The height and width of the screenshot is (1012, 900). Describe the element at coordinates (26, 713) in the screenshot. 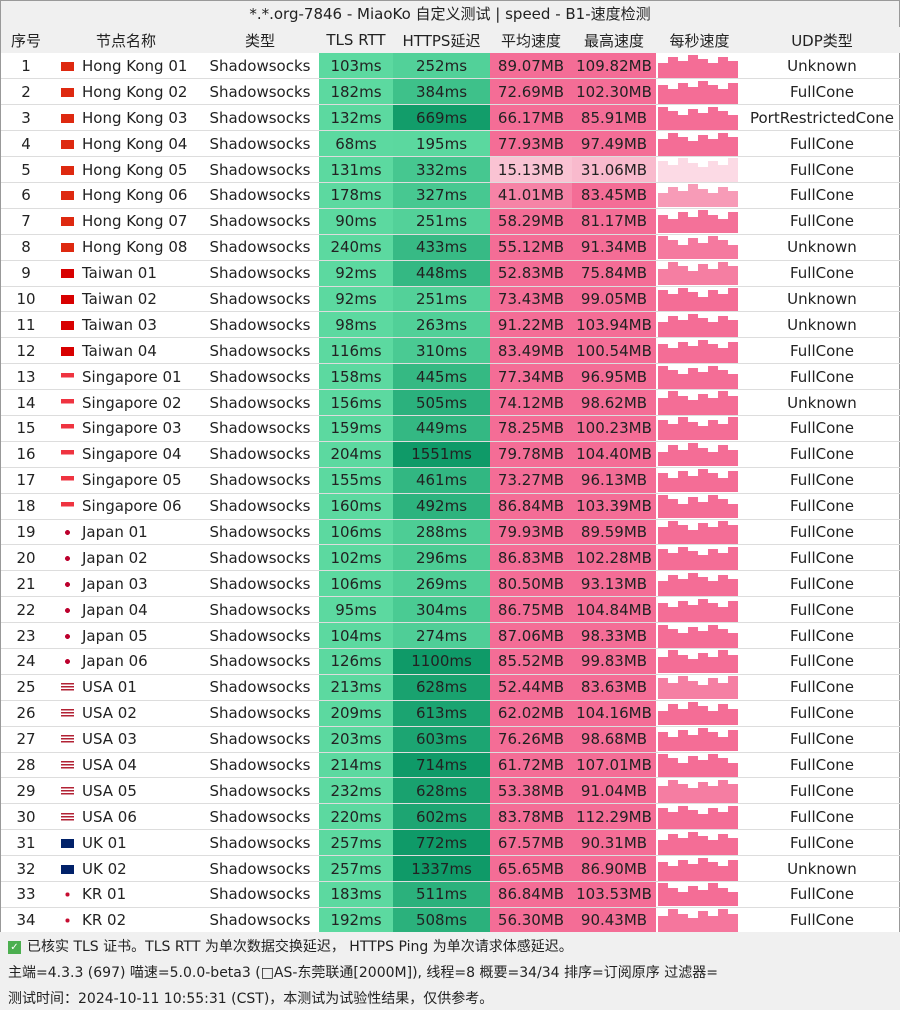

I see `index-cell: 26` at that location.